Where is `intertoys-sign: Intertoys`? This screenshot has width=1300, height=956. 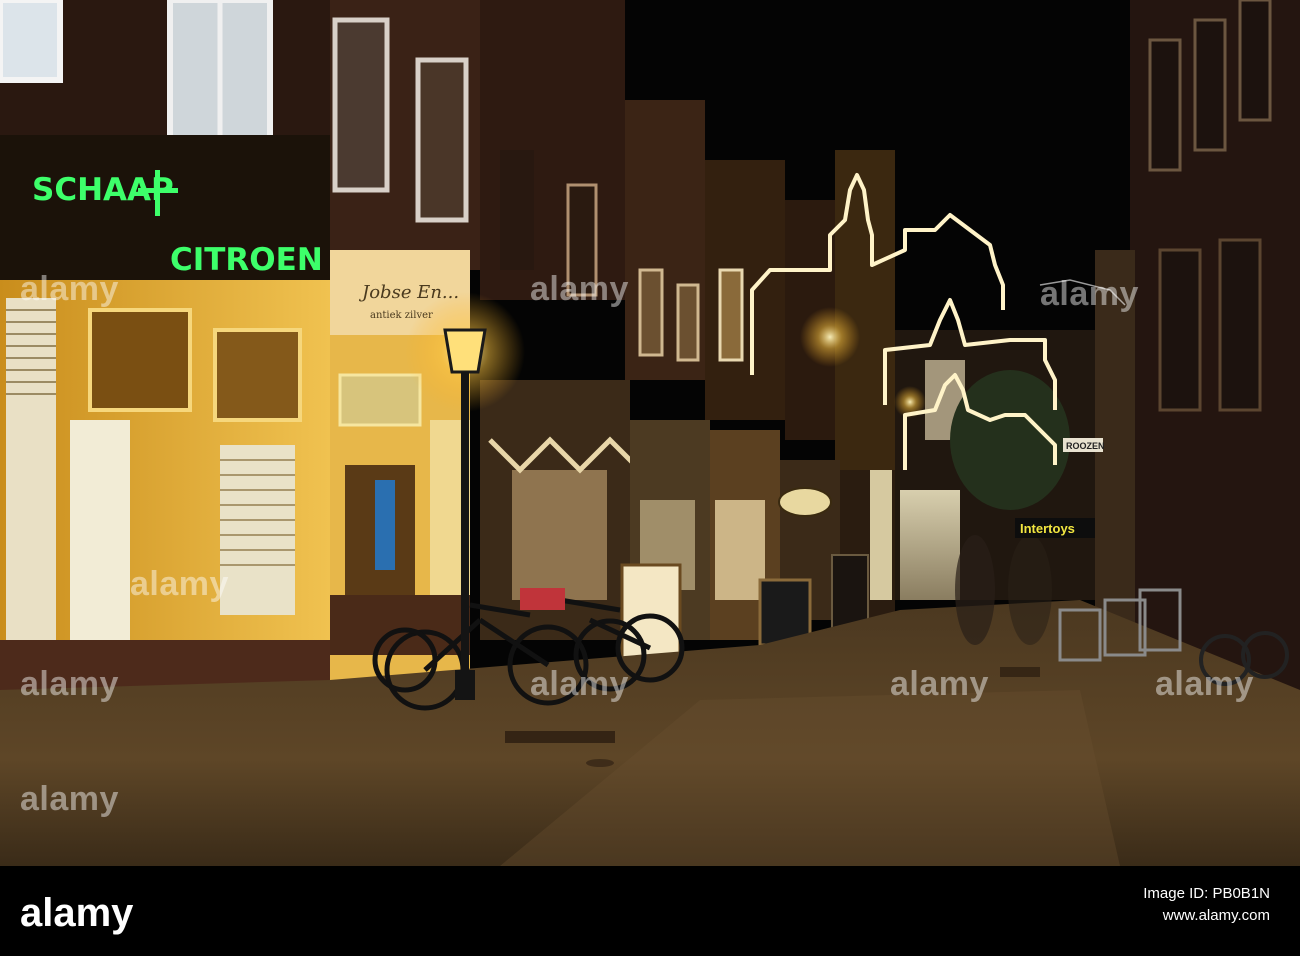 intertoys-sign: Intertoys is located at coordinates (1047, 528).